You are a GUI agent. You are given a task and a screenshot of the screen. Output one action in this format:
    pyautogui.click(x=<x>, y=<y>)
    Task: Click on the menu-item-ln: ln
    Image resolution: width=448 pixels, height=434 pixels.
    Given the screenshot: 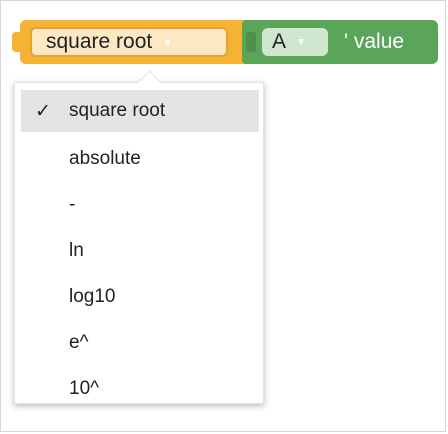 What is the action you would take?
    pyautogui.click(x=140, y=251)
    